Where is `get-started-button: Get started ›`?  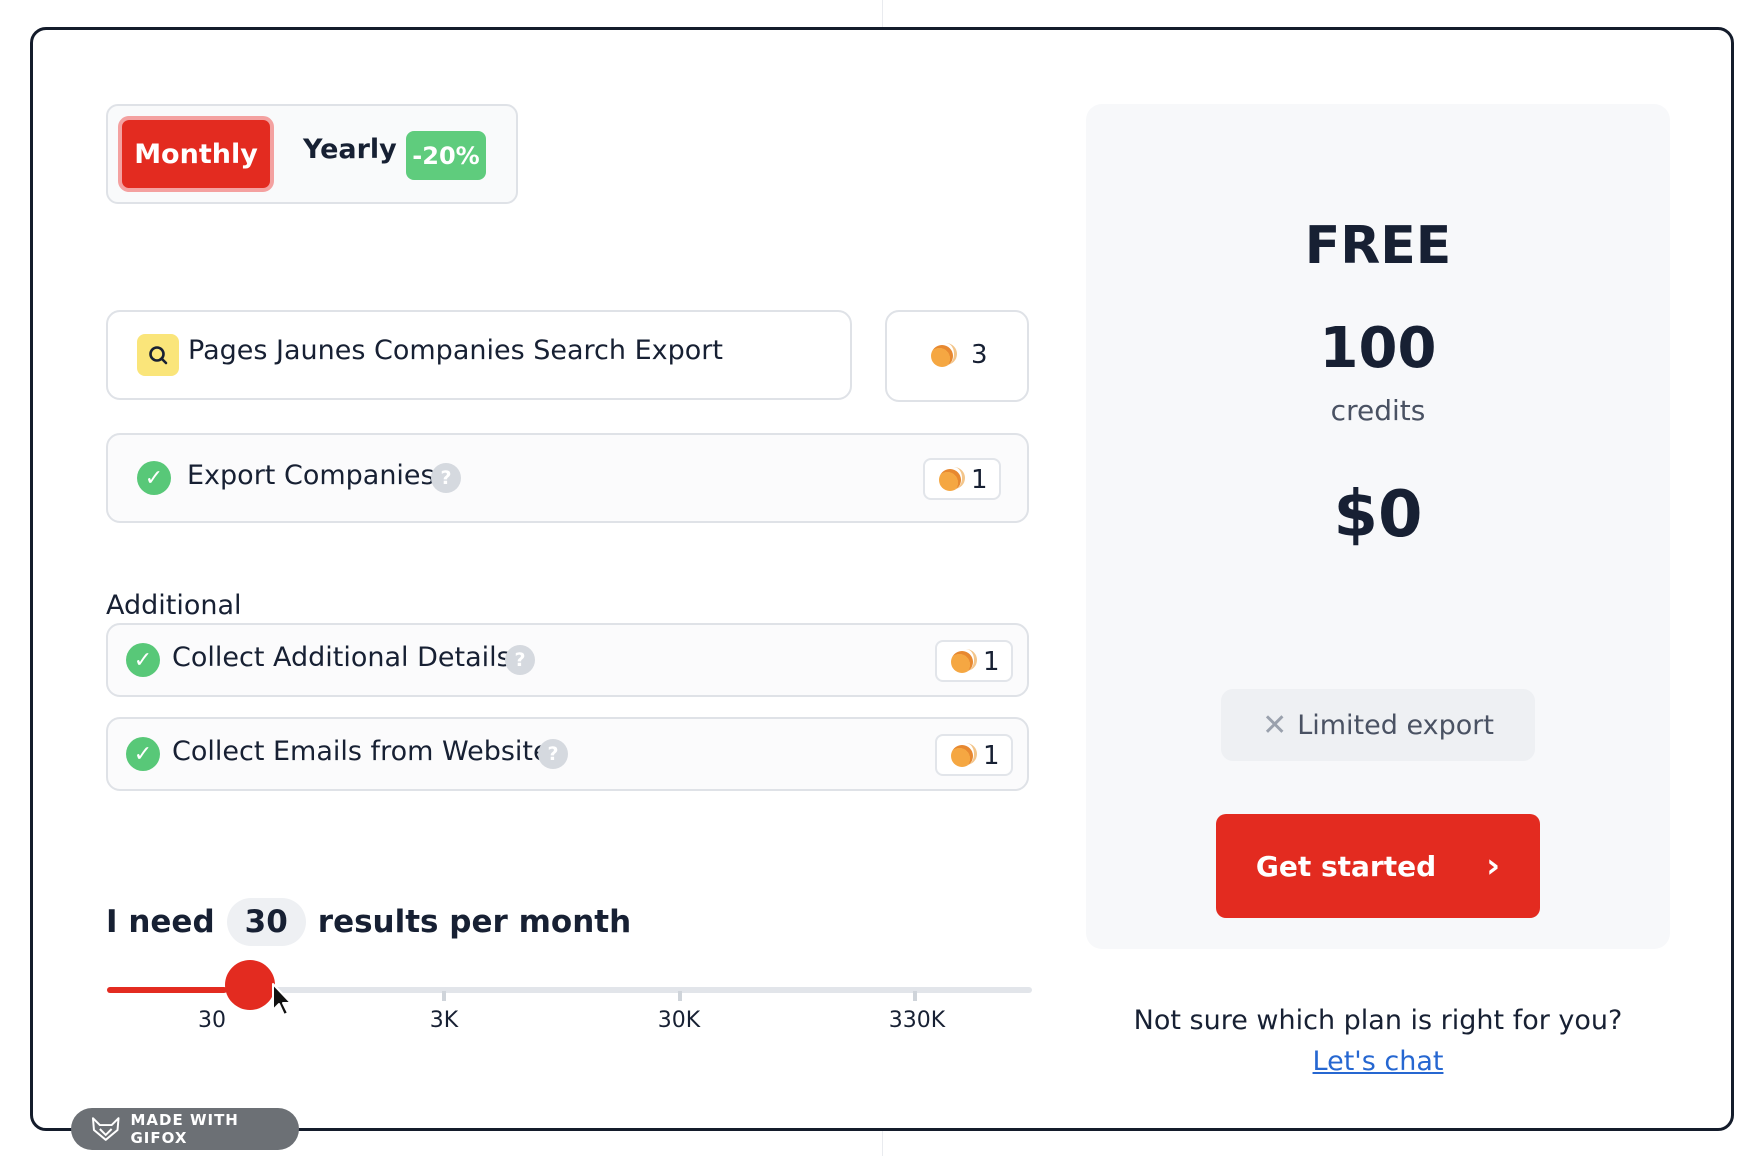
get-started-button: Get started › is located at coordinates (1378, 866).